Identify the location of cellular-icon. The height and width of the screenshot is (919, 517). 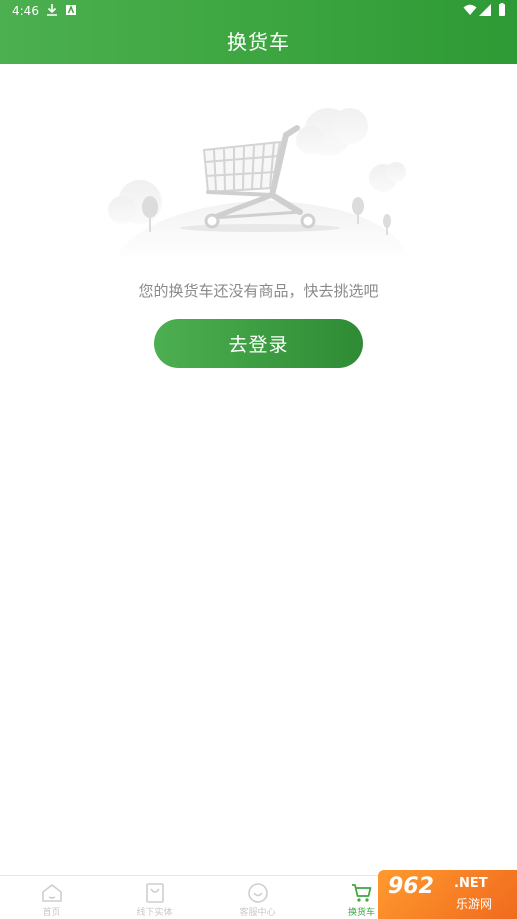
(485, 10).